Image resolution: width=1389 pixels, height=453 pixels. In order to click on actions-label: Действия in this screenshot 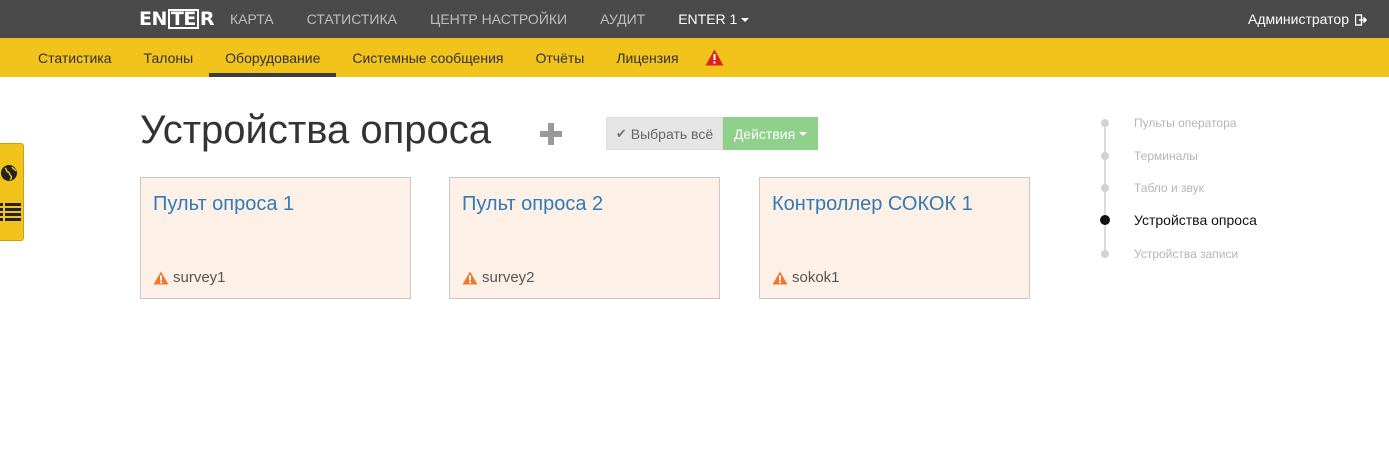, I will do `click(764, 133)`.